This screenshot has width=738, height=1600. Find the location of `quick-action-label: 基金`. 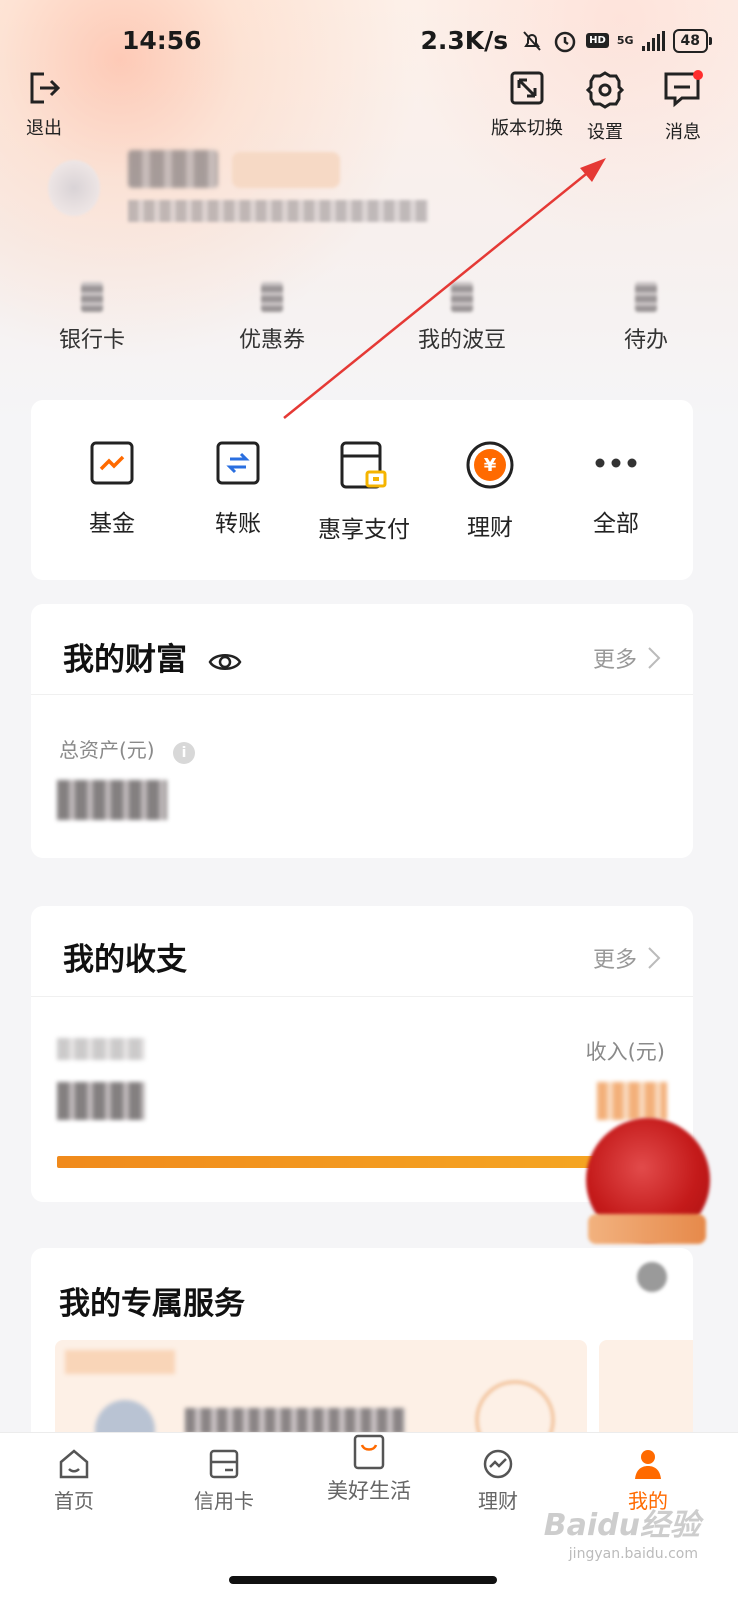

quick-action-label: 基金 is located at coordinates (112, 524).